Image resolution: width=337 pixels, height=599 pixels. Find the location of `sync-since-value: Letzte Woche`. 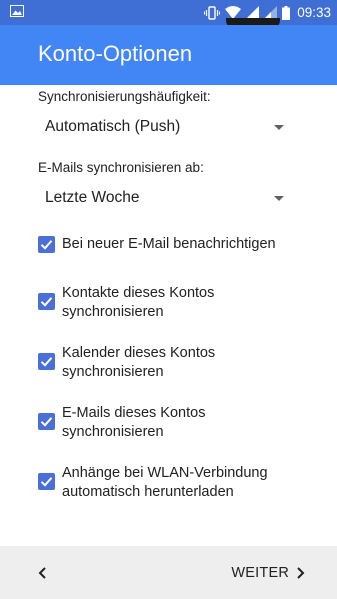

sync-since-value: Letzte Woche is located at coordinates (92, 197).